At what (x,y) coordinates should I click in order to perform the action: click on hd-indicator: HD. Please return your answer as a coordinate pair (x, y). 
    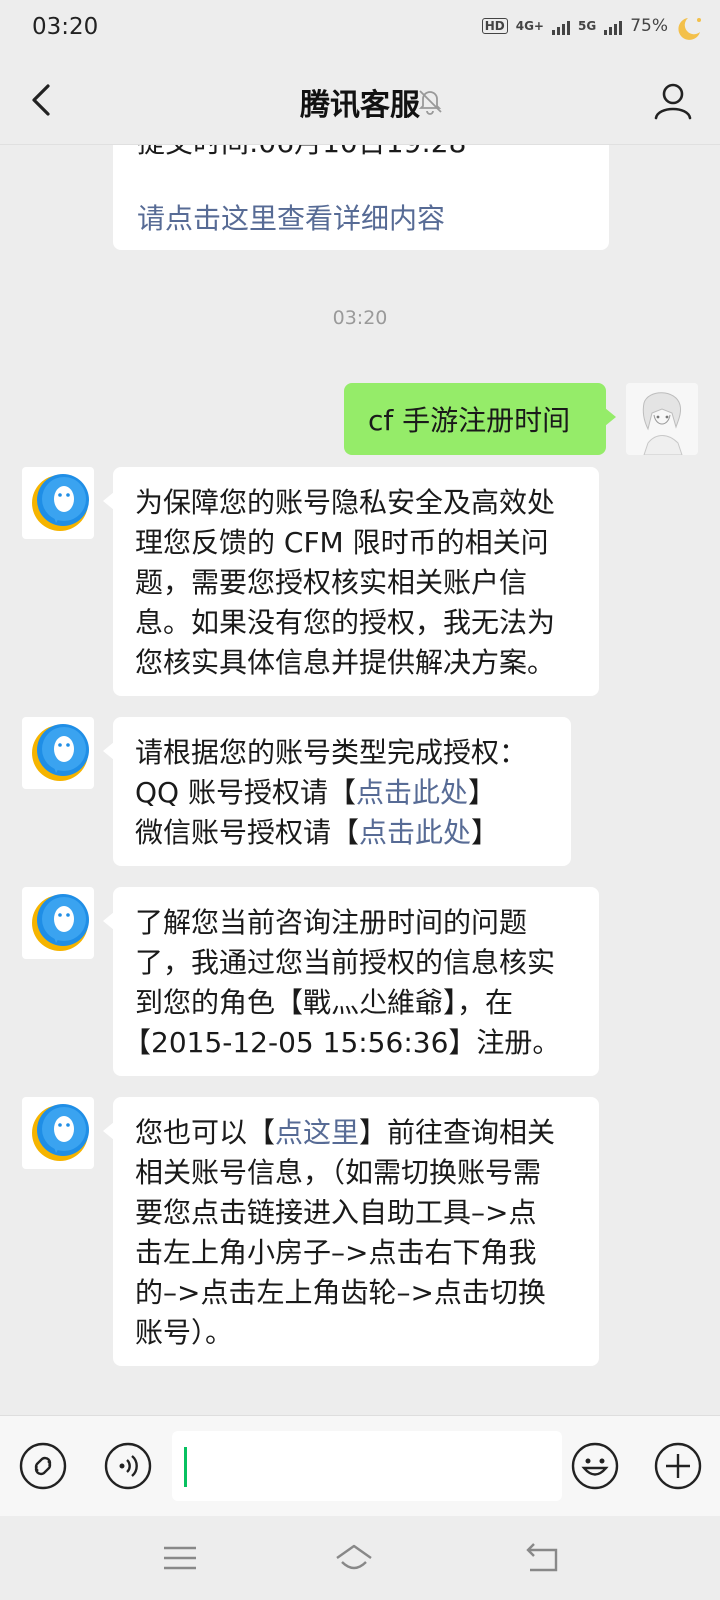
    Looking at the image, I should click on (494, 26).